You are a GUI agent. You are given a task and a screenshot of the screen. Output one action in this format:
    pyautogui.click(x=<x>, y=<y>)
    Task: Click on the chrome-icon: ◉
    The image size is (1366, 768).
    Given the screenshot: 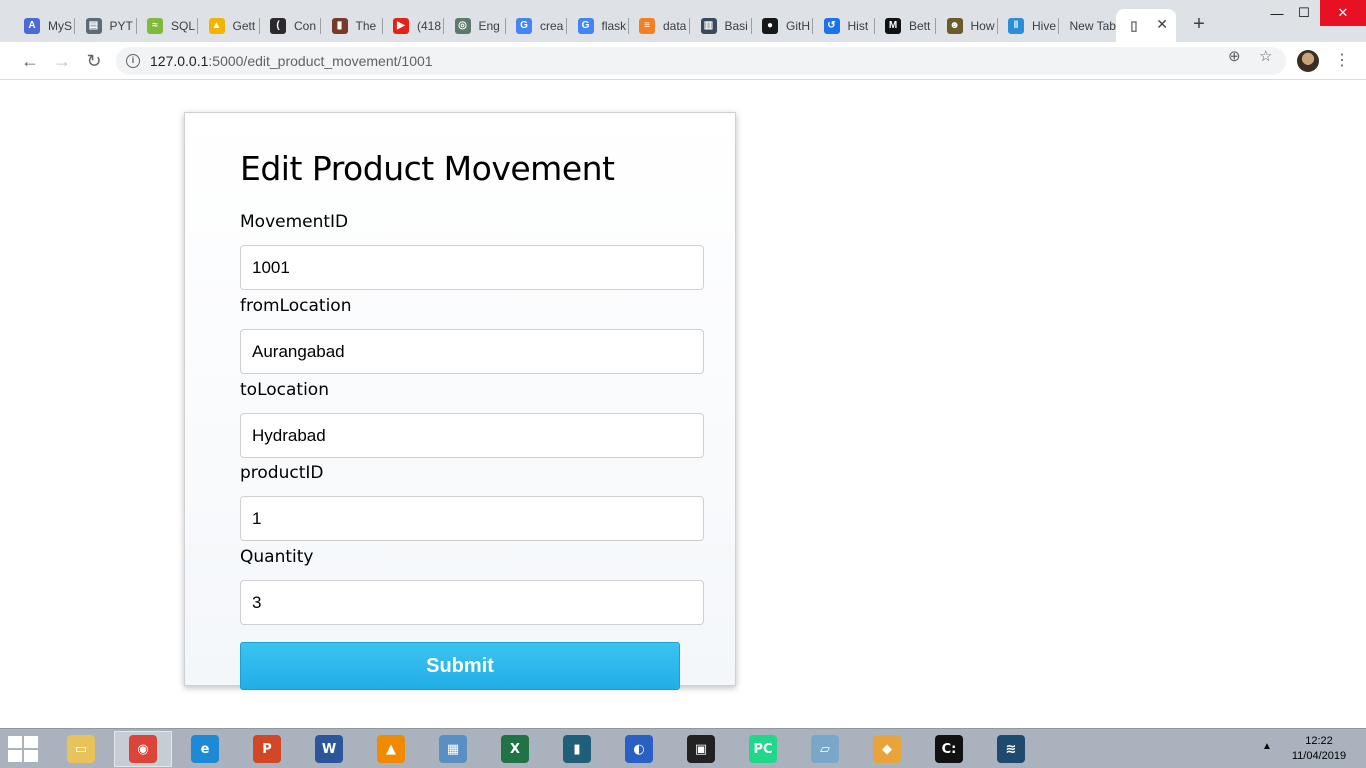 What is the action you would take?
    pyautogui.click(x=143, y=749)
    